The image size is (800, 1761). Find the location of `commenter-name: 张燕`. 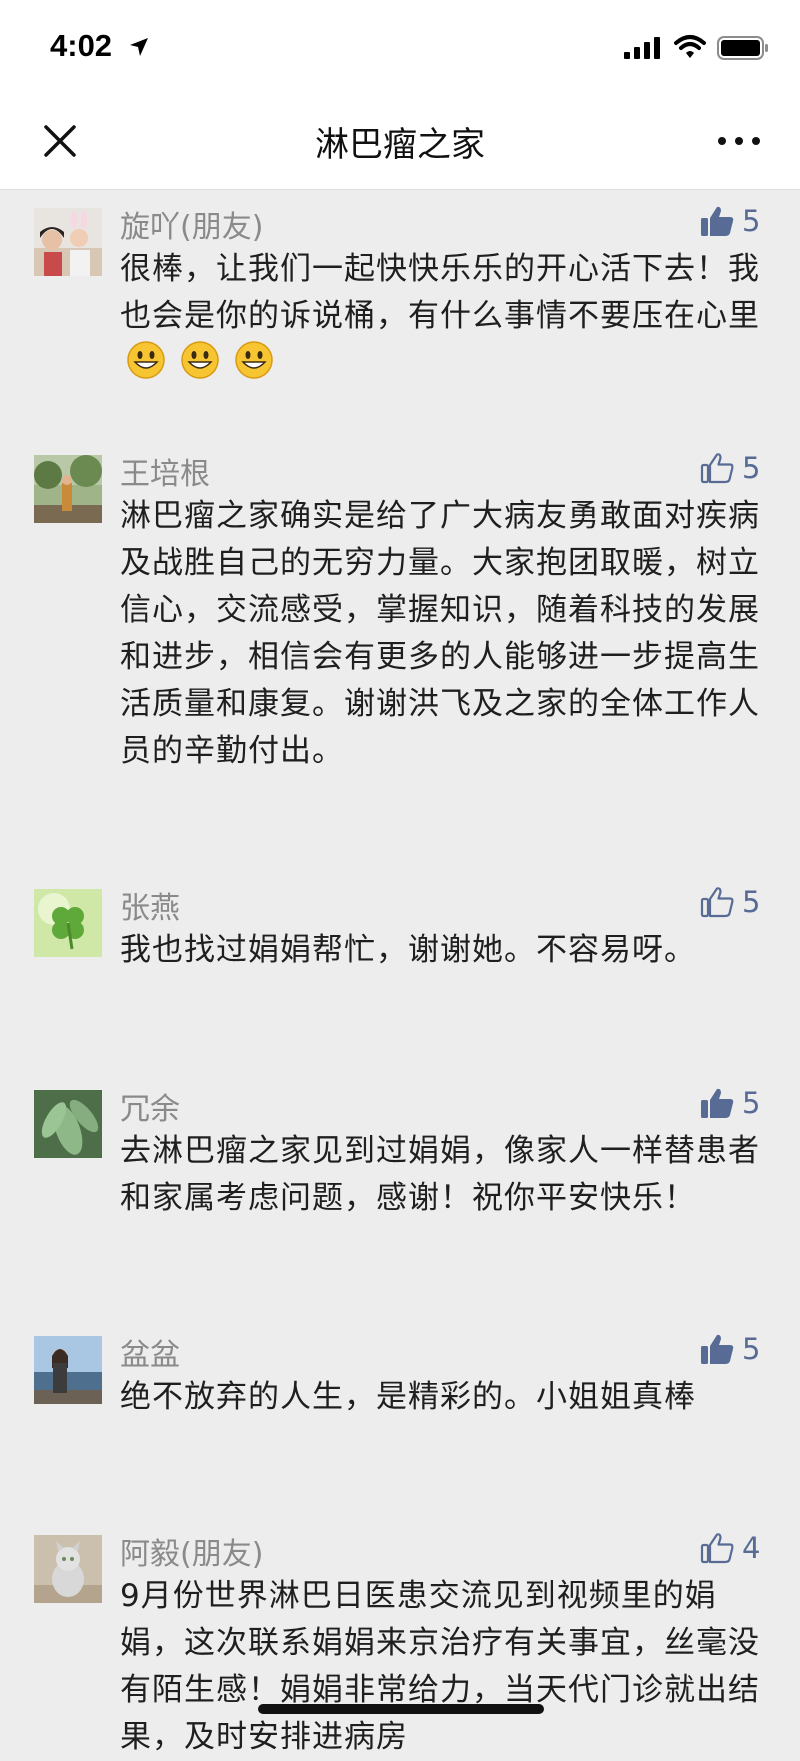

commenter-name: 张燕 is located at coordinates (150, 905).